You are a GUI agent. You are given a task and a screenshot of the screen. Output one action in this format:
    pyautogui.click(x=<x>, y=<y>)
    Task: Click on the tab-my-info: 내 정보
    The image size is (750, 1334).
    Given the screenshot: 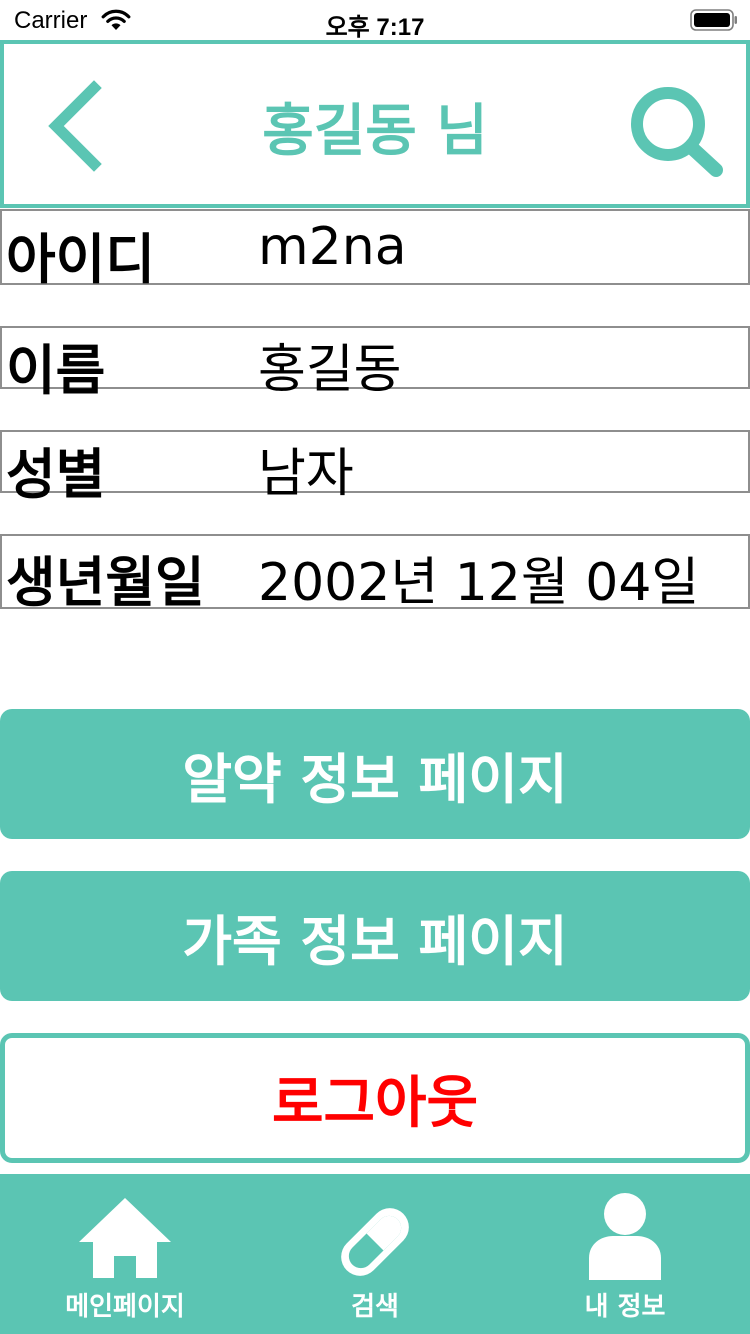 What is the action you would take?
    pyautogui.click(x=625, y=1254)
    